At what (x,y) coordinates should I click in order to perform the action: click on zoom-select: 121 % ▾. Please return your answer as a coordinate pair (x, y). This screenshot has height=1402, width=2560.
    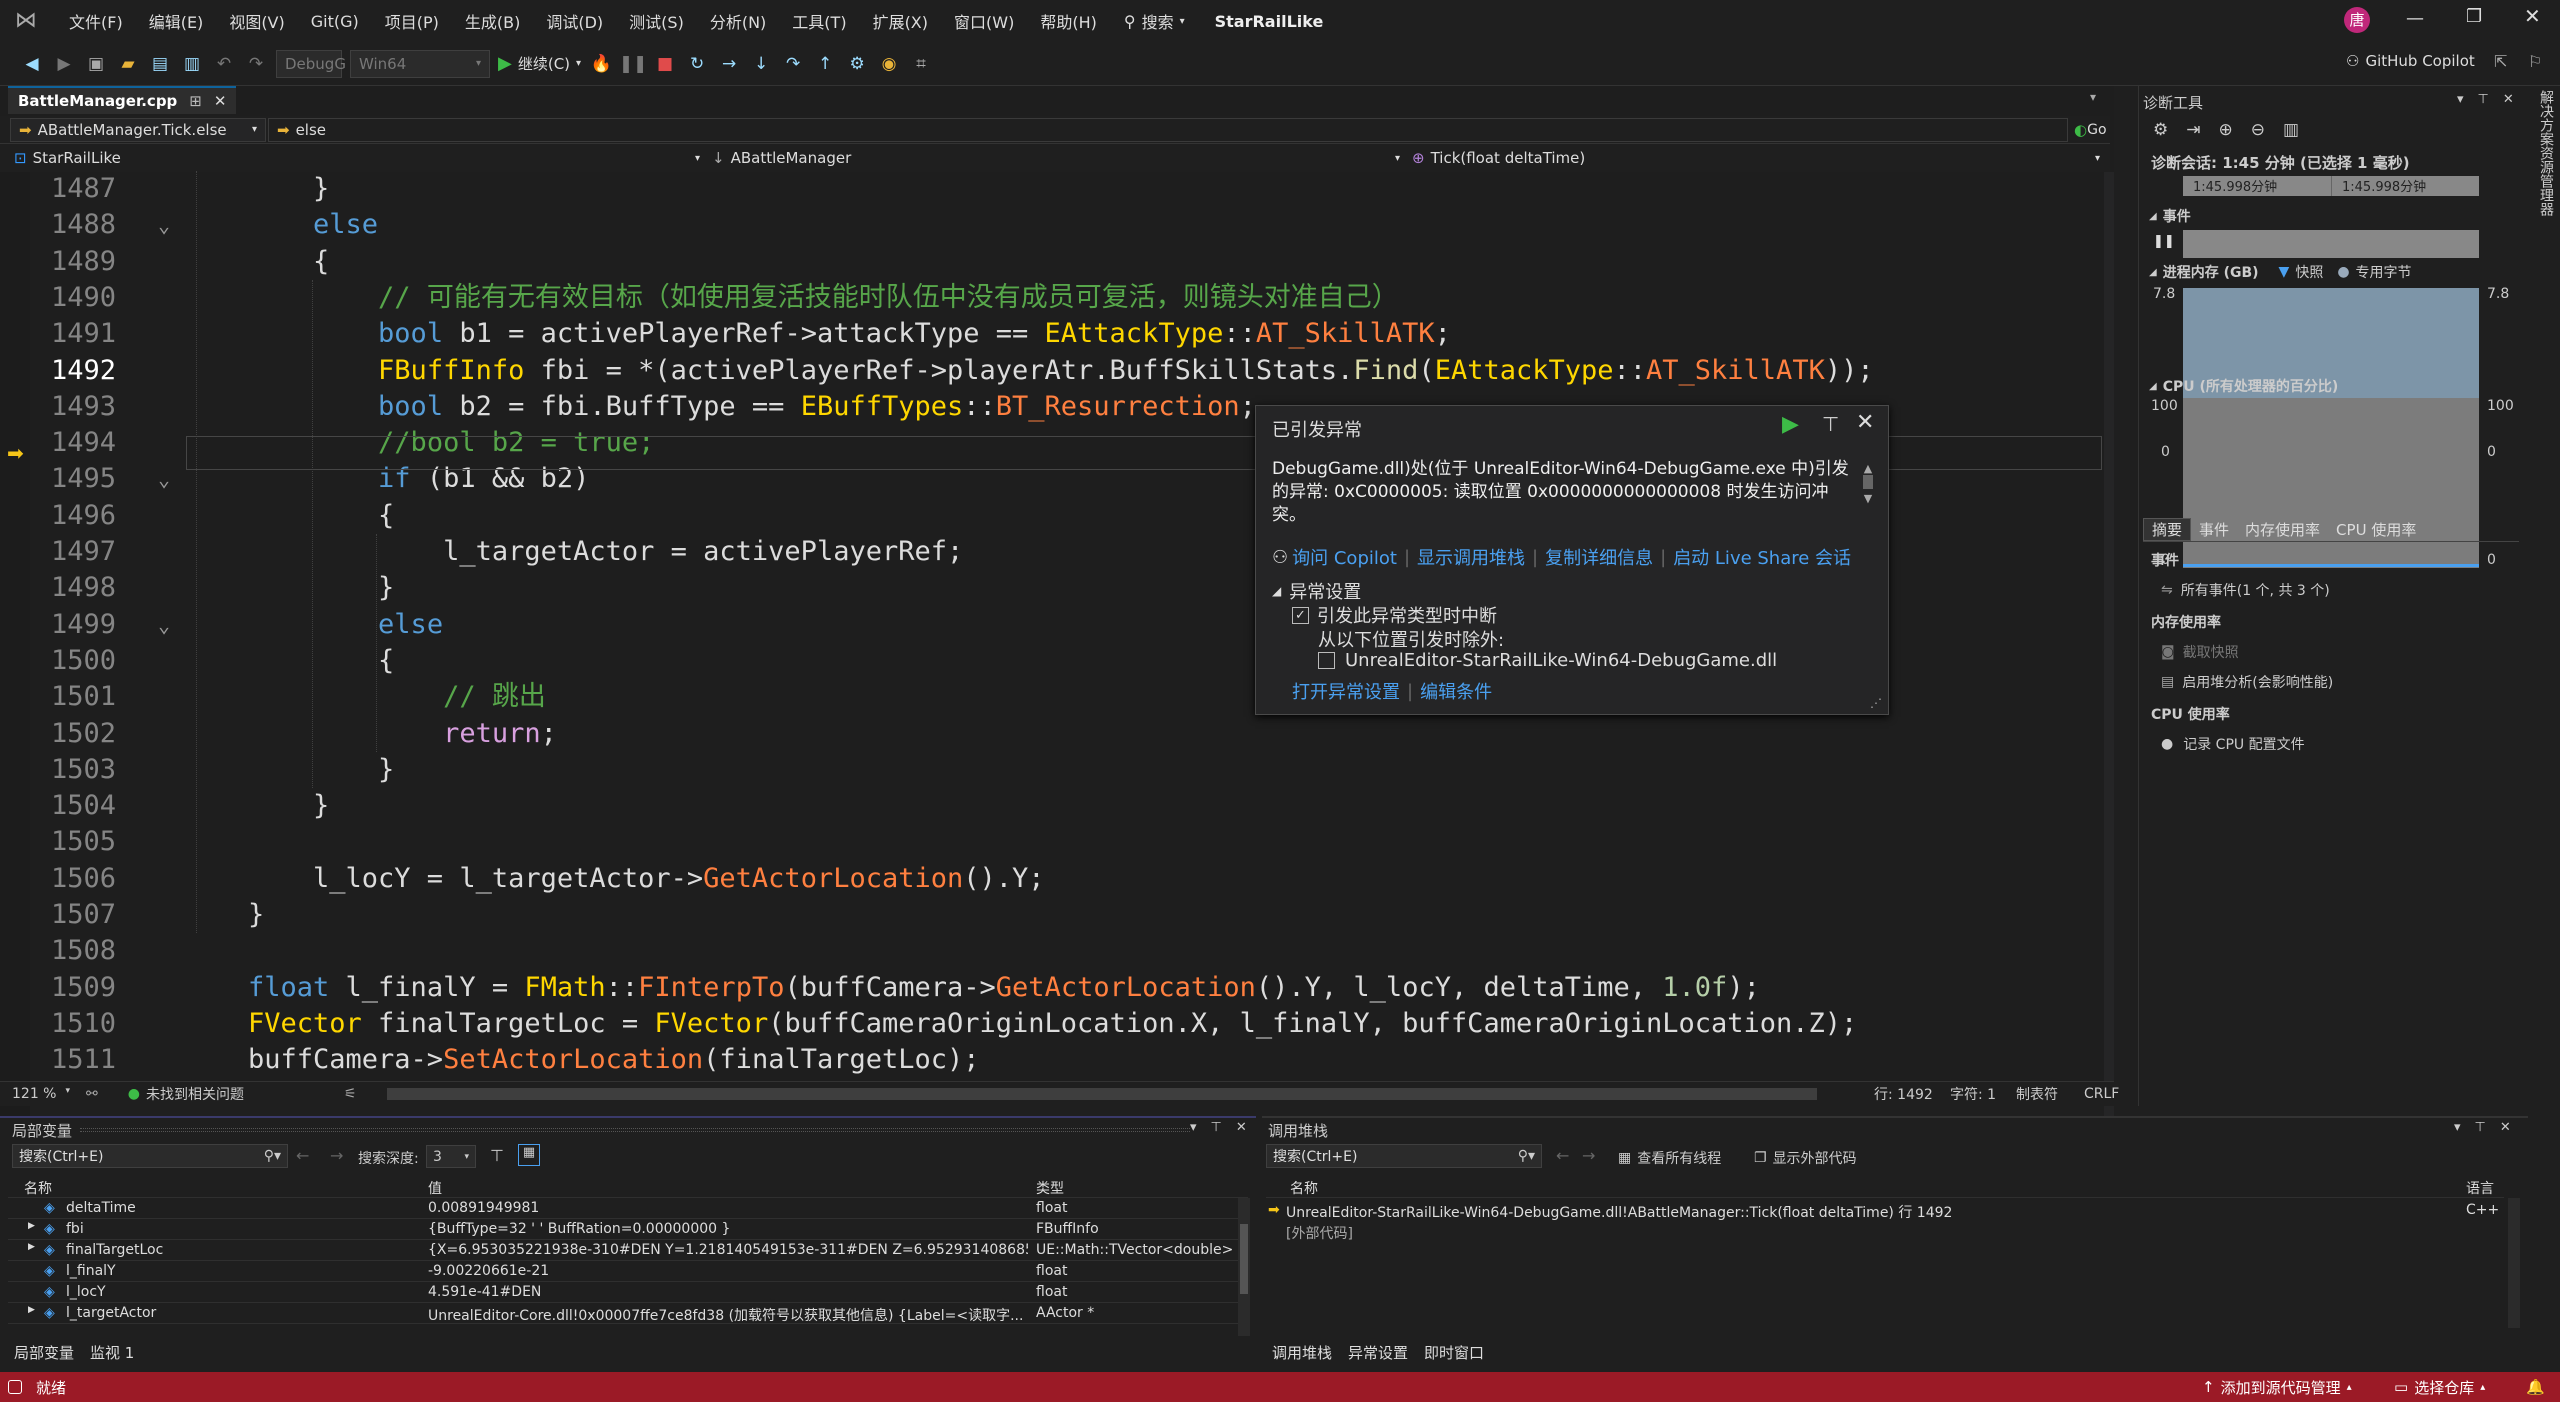
    Looking at the image, I should click on (38, 1094).